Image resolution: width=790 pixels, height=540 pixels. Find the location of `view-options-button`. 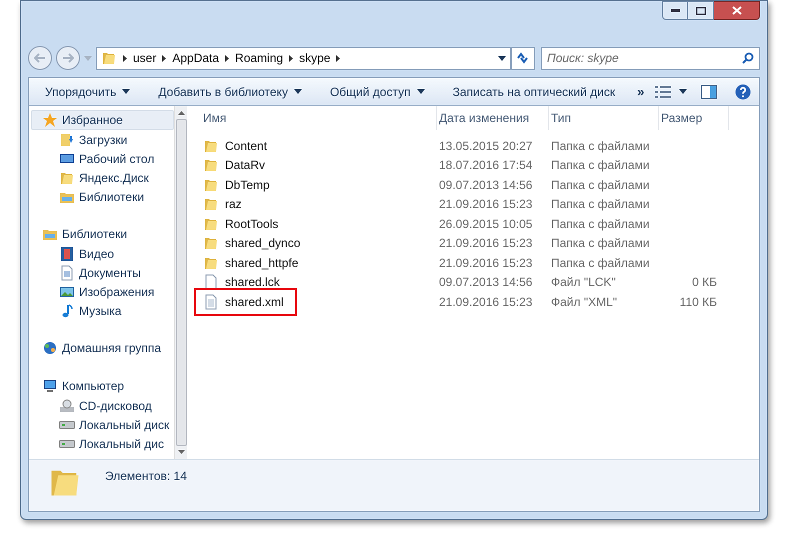

view-options-button is located at coordinates (671, 92).